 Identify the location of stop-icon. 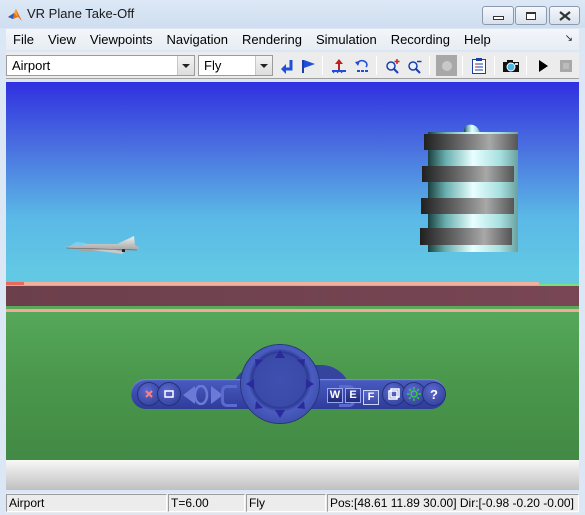
(565, 65).